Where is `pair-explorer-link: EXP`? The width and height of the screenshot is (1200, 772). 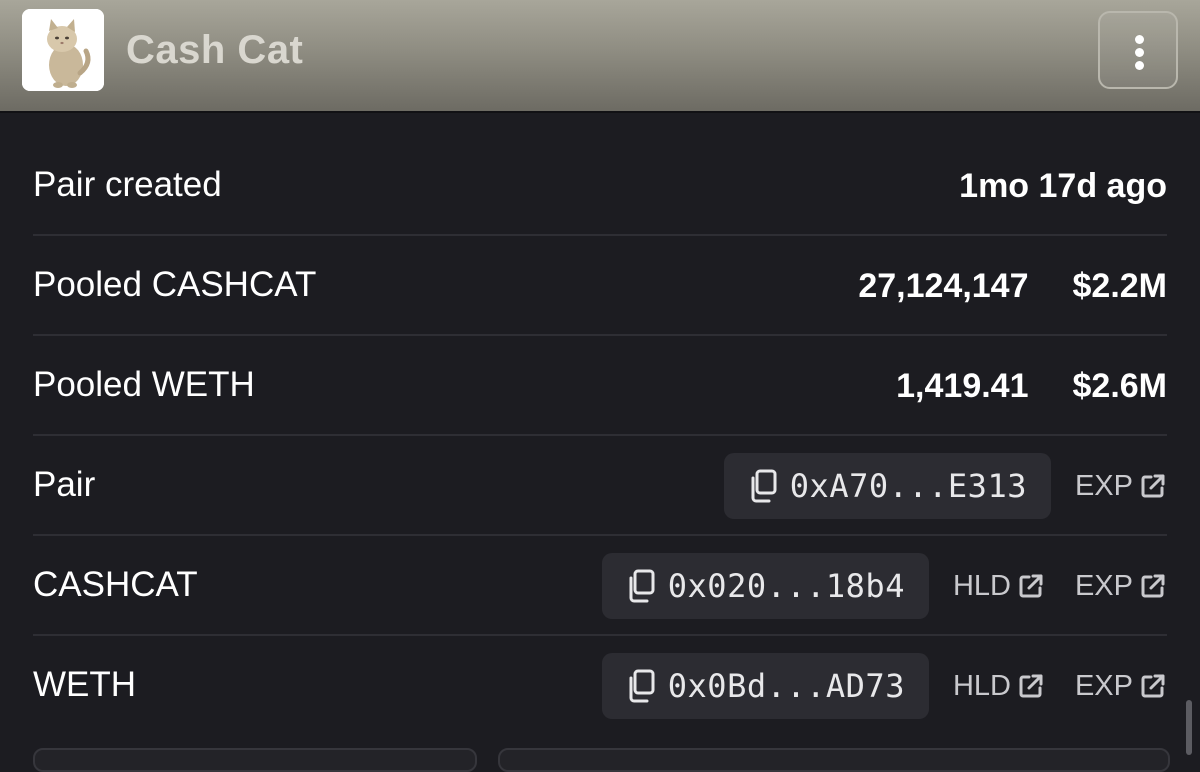
pair-explorer-link: EXP is located at coordinates (1121, 486).